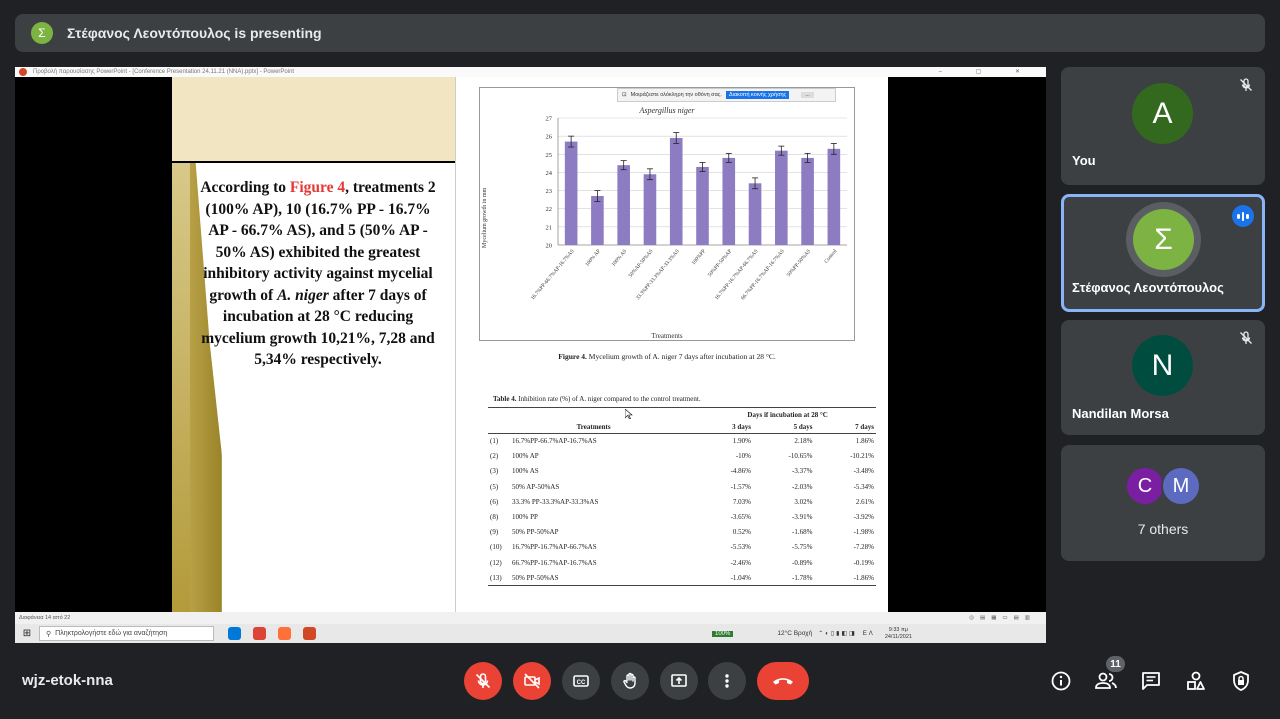  Describe the element at coordinates (863, 486) in the screenshot. I see `rate-cell: -5.34%` at that location.